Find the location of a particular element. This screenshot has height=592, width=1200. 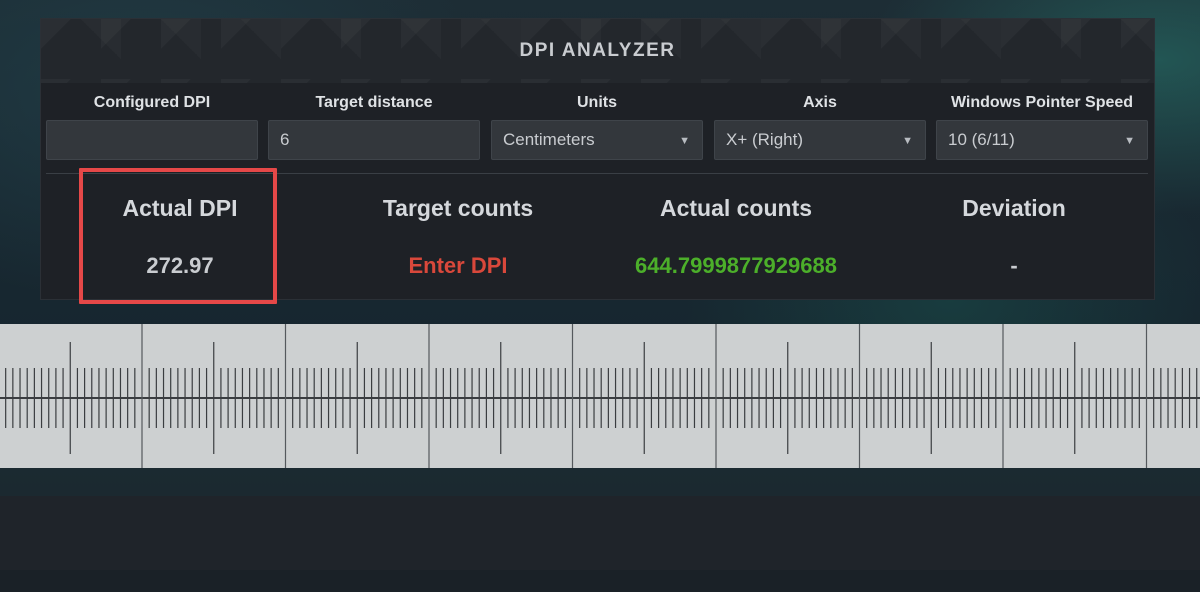

units-select: Centimeters ▼ is located at coordinates (597, 140).